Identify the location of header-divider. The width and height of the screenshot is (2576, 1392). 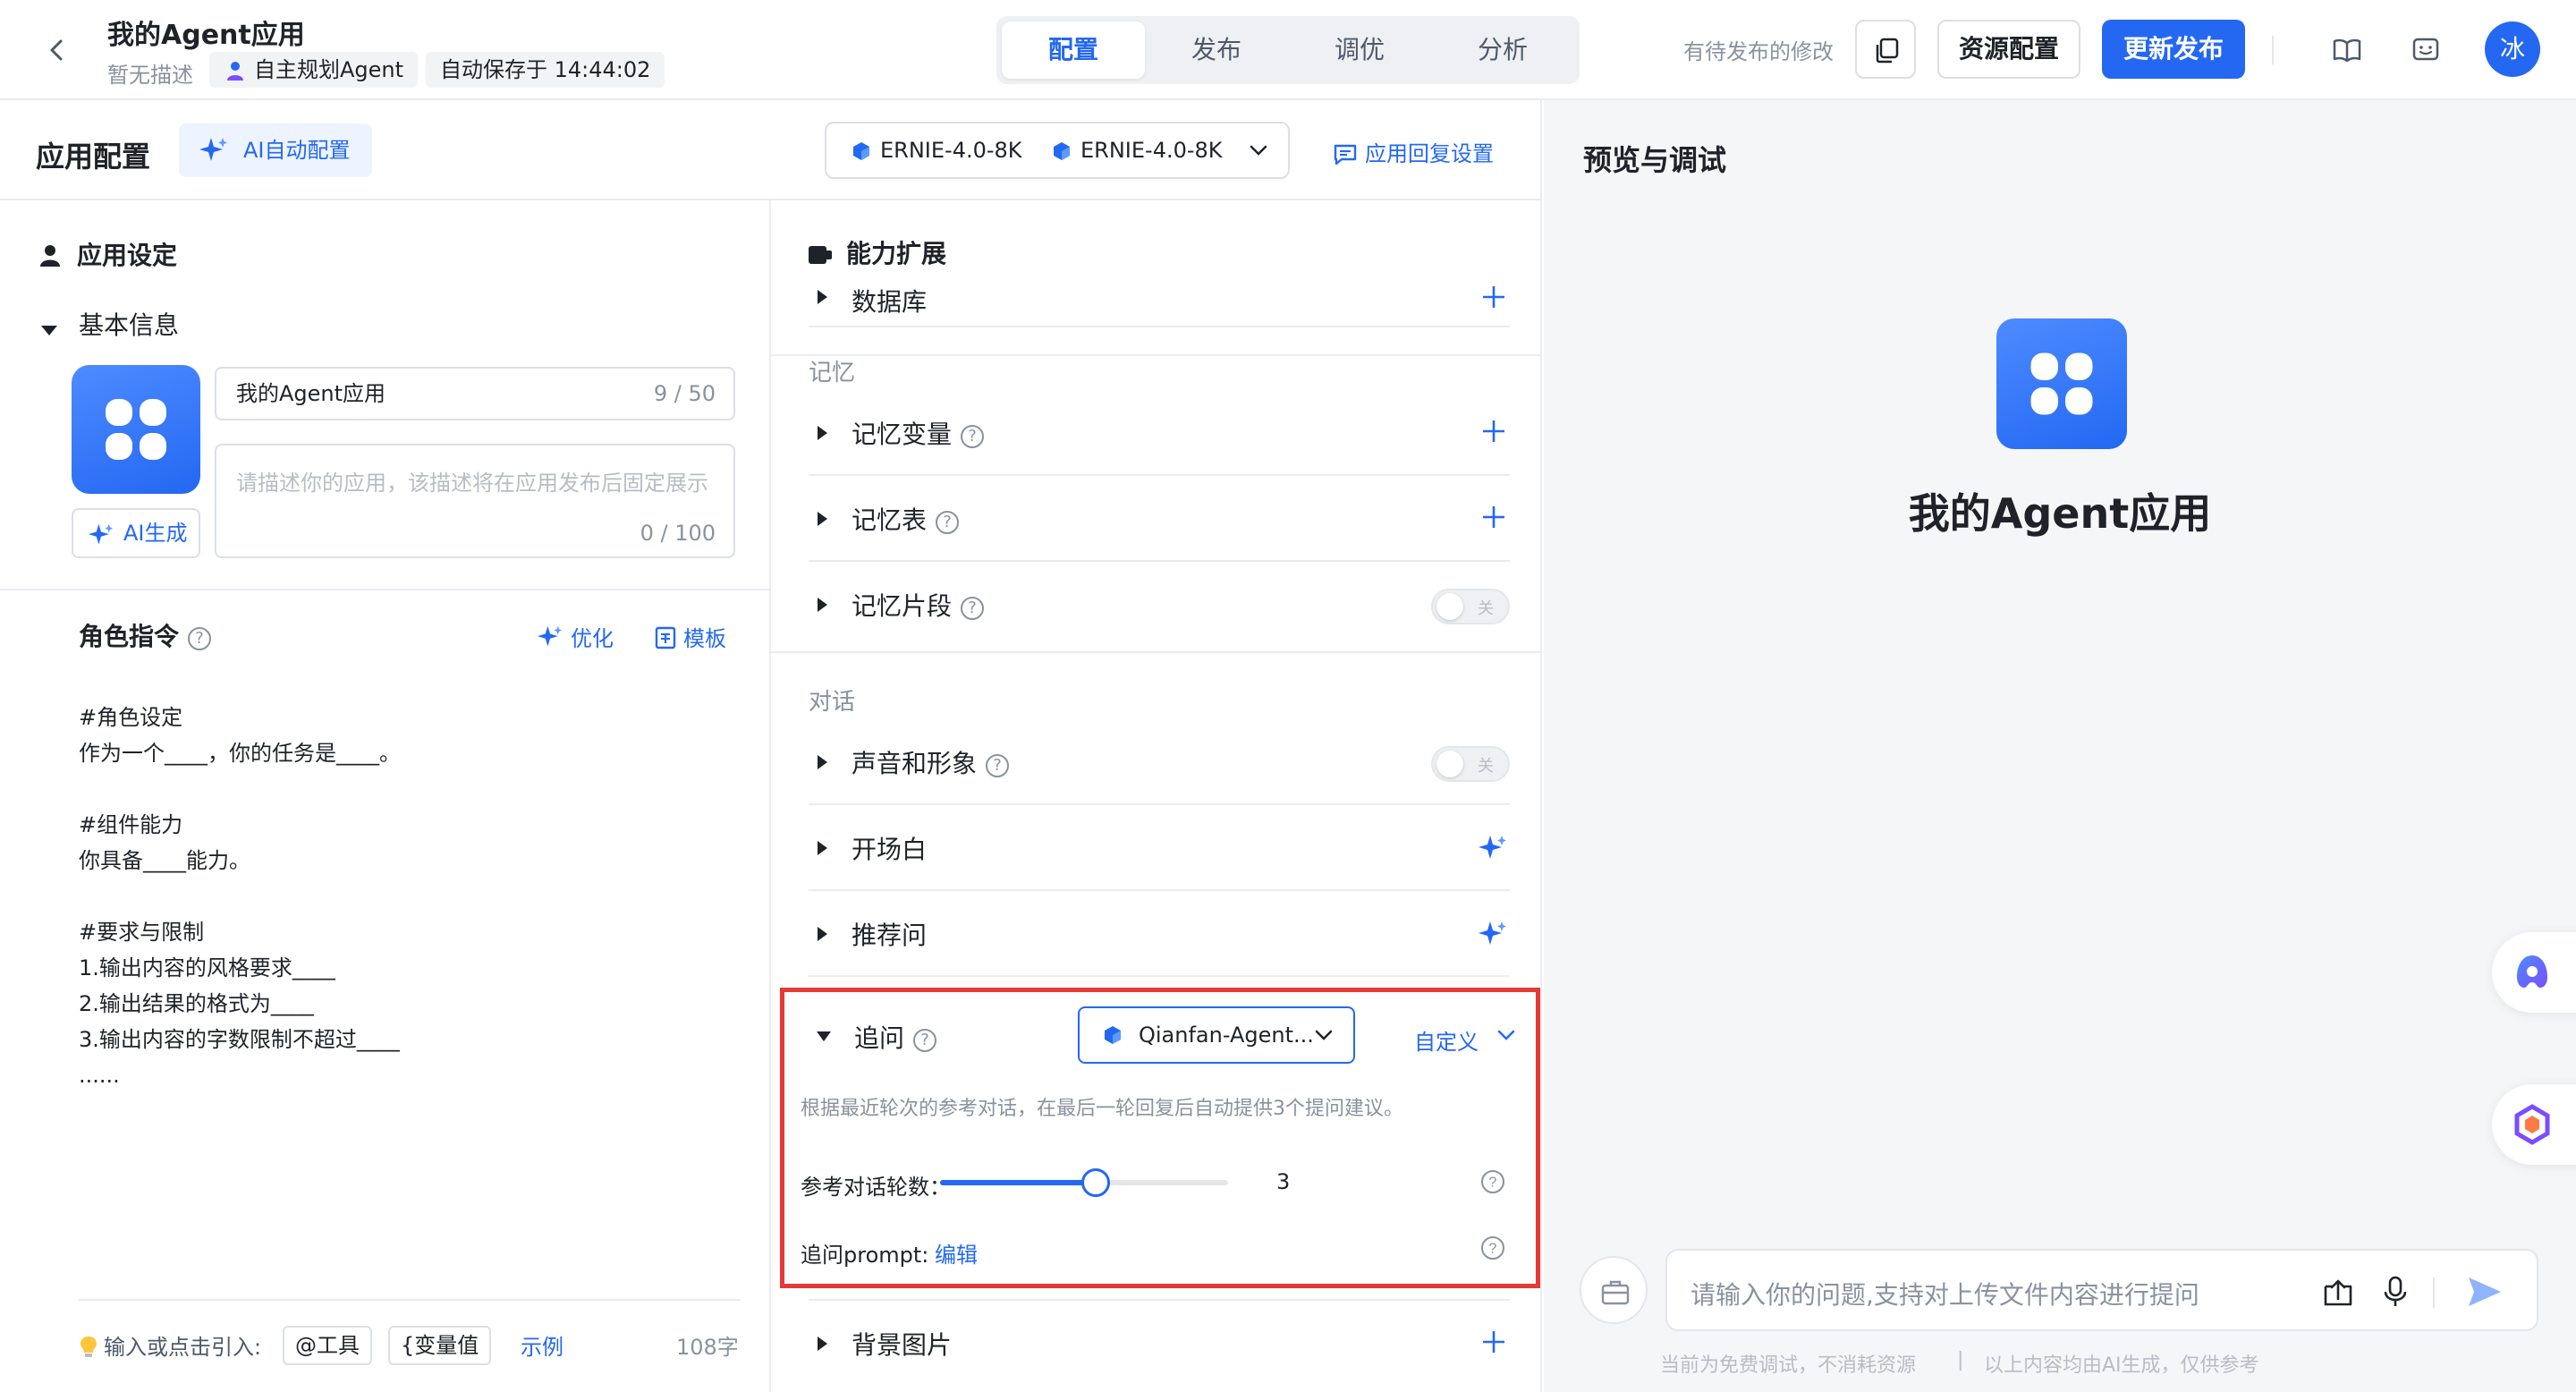
(2273, 50).